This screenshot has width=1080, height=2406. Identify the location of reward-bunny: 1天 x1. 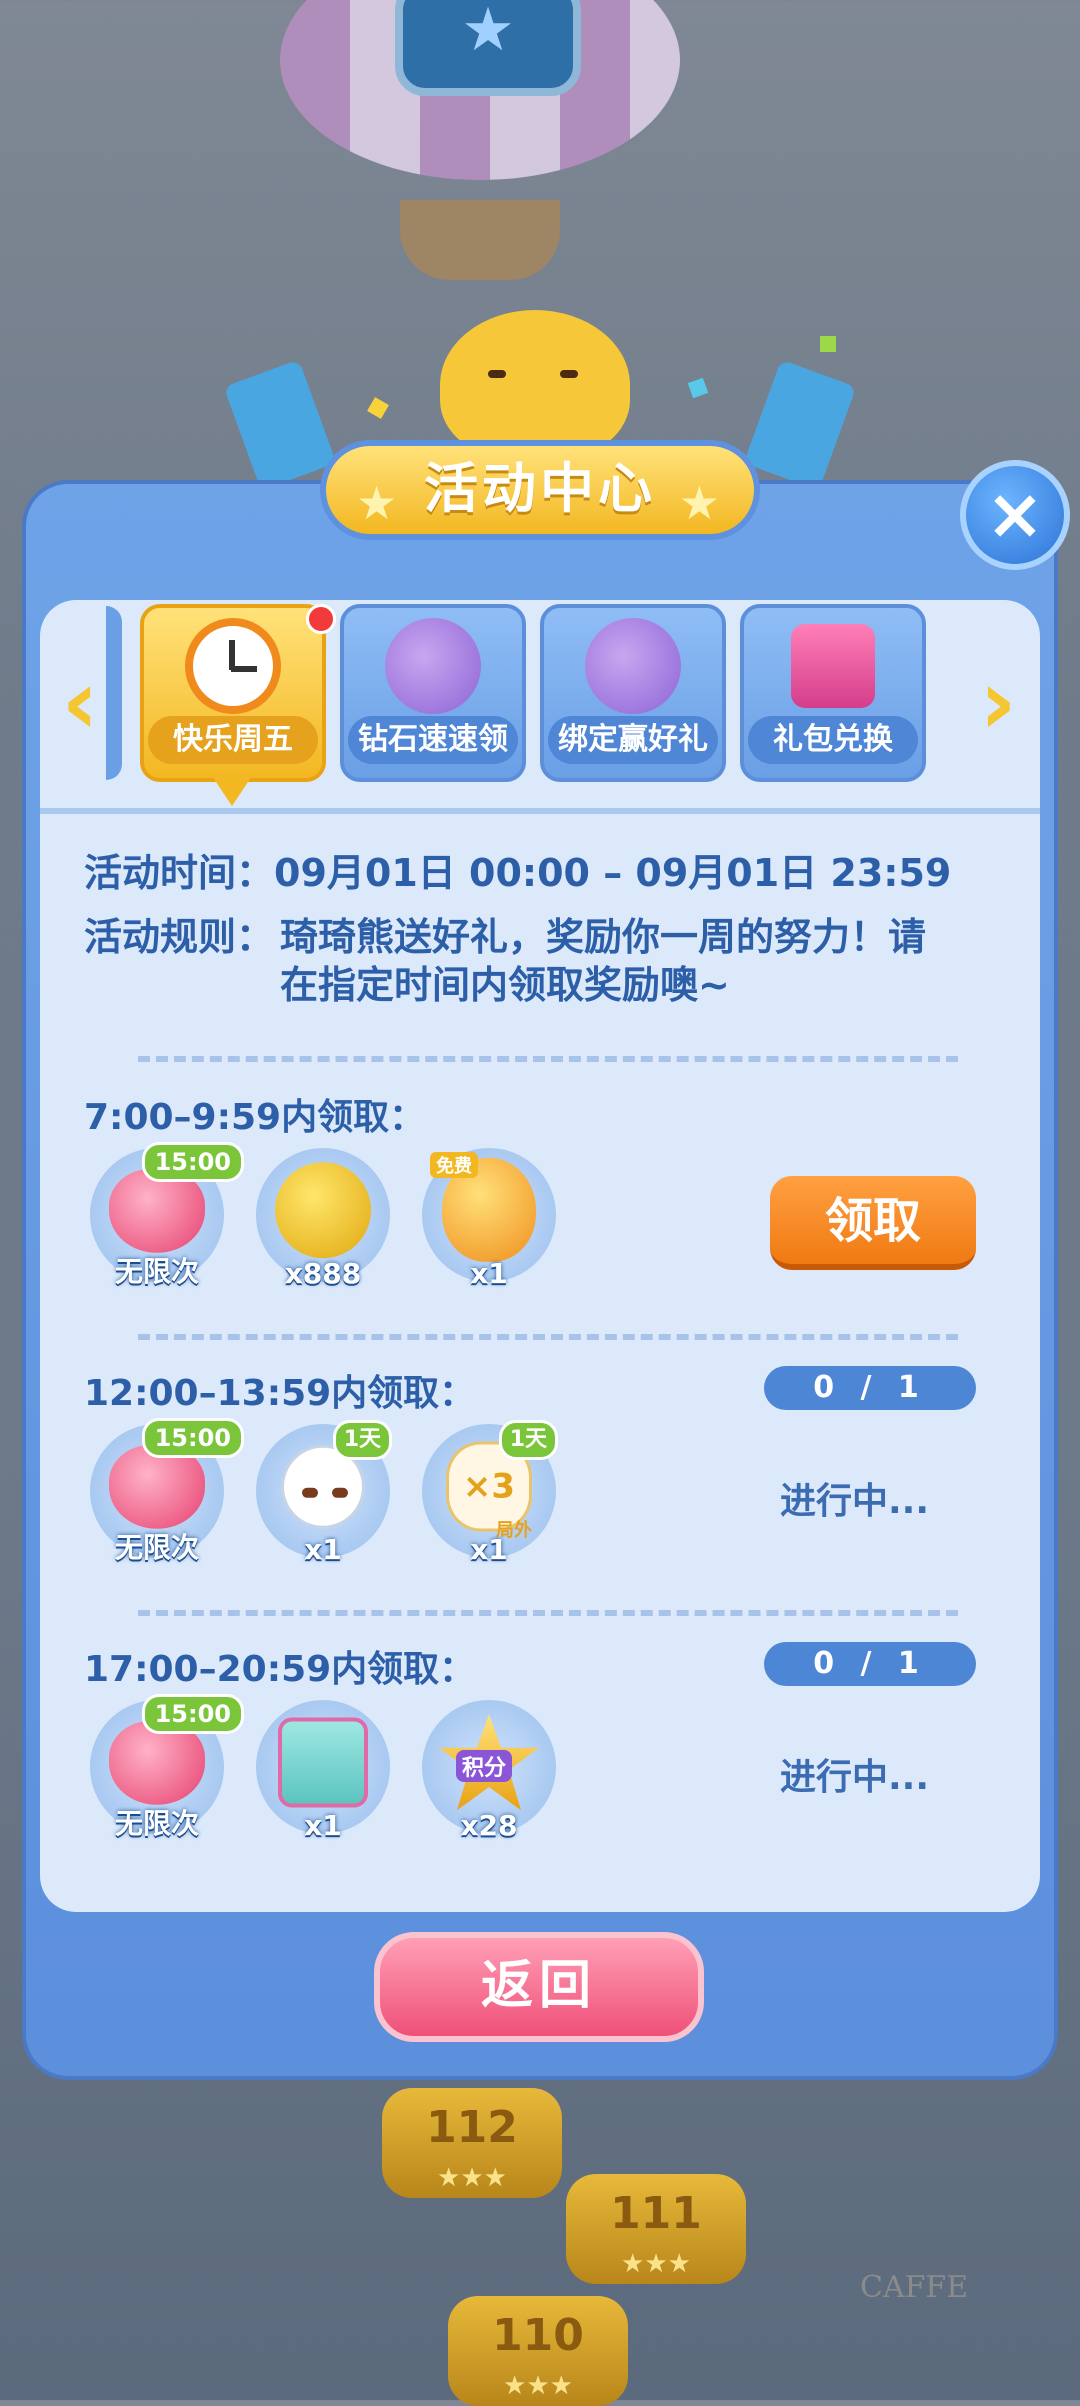
(324, 1493).